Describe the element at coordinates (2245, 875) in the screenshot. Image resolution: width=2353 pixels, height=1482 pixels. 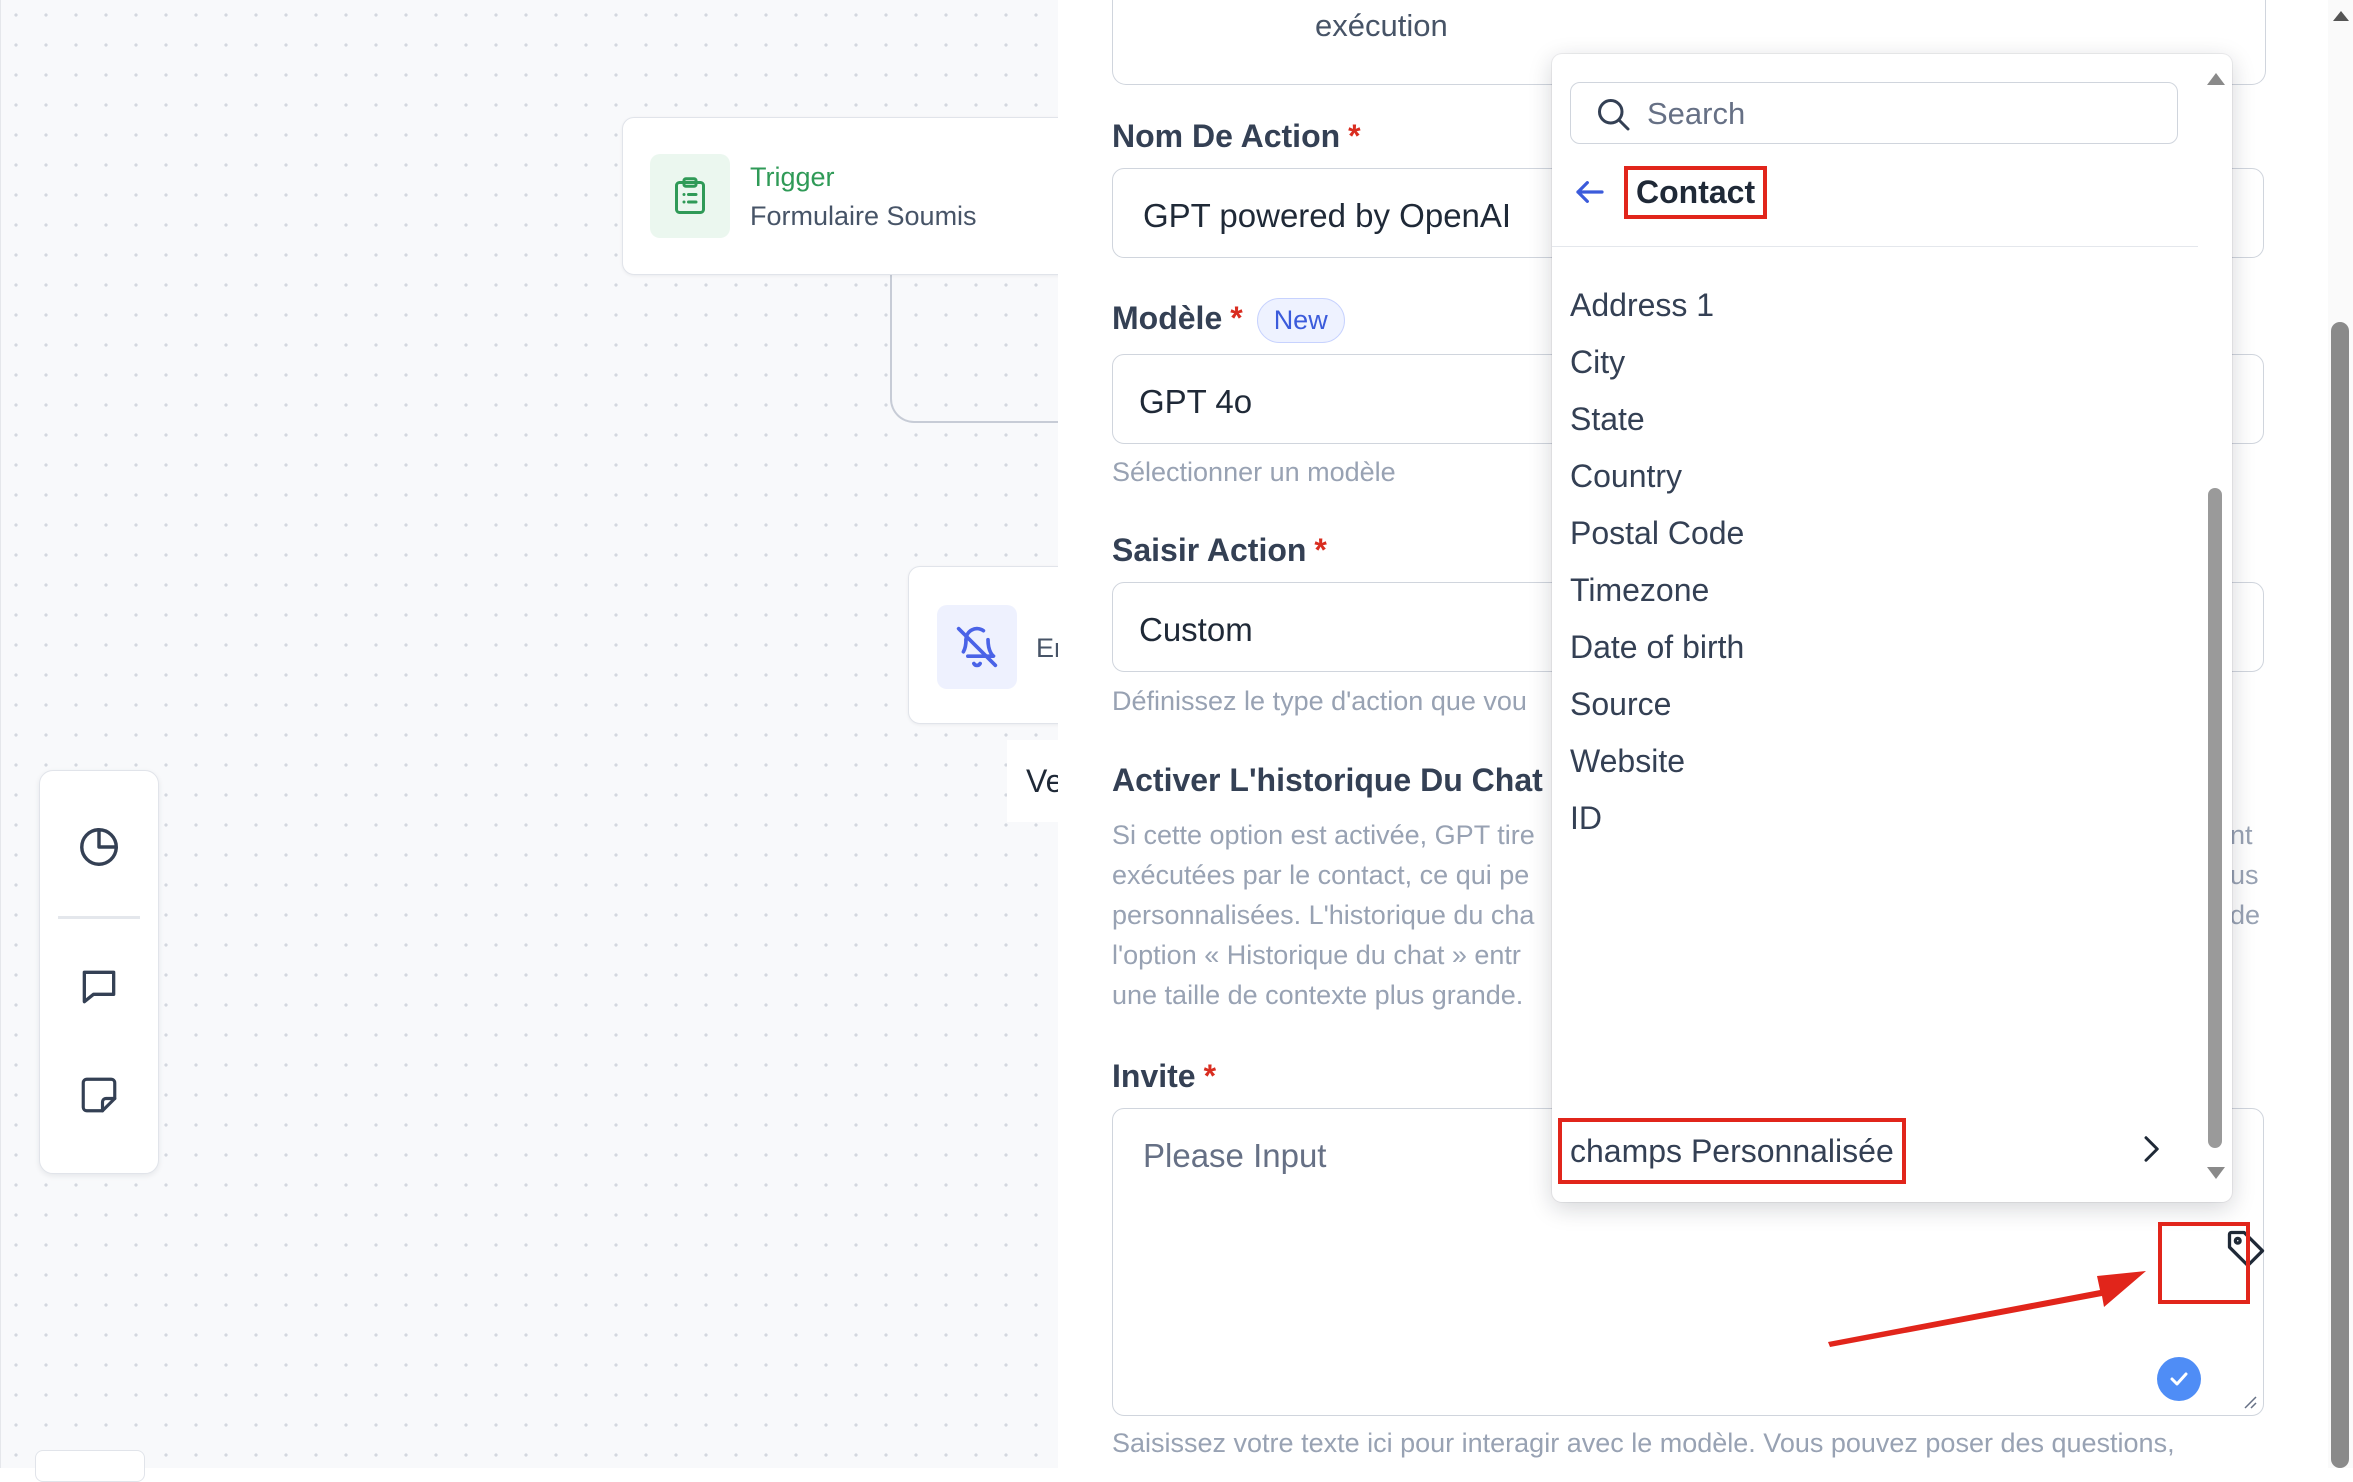
I see `chat-history-description-right: nt us de` at that location.